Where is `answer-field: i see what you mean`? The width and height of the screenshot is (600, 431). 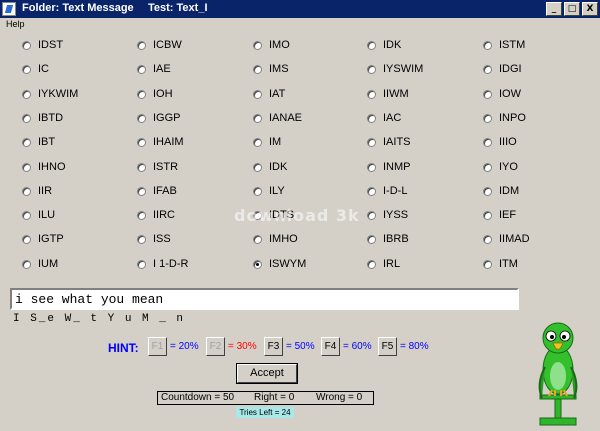 answer-field: i see what you mean is located at coordinates (264, 299).